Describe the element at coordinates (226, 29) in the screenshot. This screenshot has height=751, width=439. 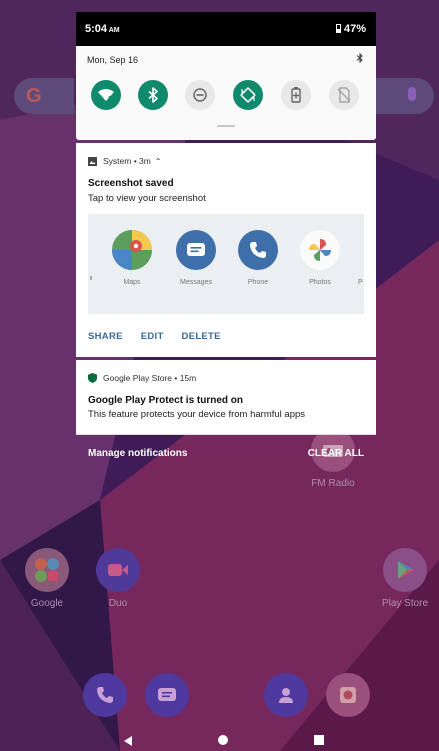
I see `status-bar: 5:04 AM 47%` at that location.